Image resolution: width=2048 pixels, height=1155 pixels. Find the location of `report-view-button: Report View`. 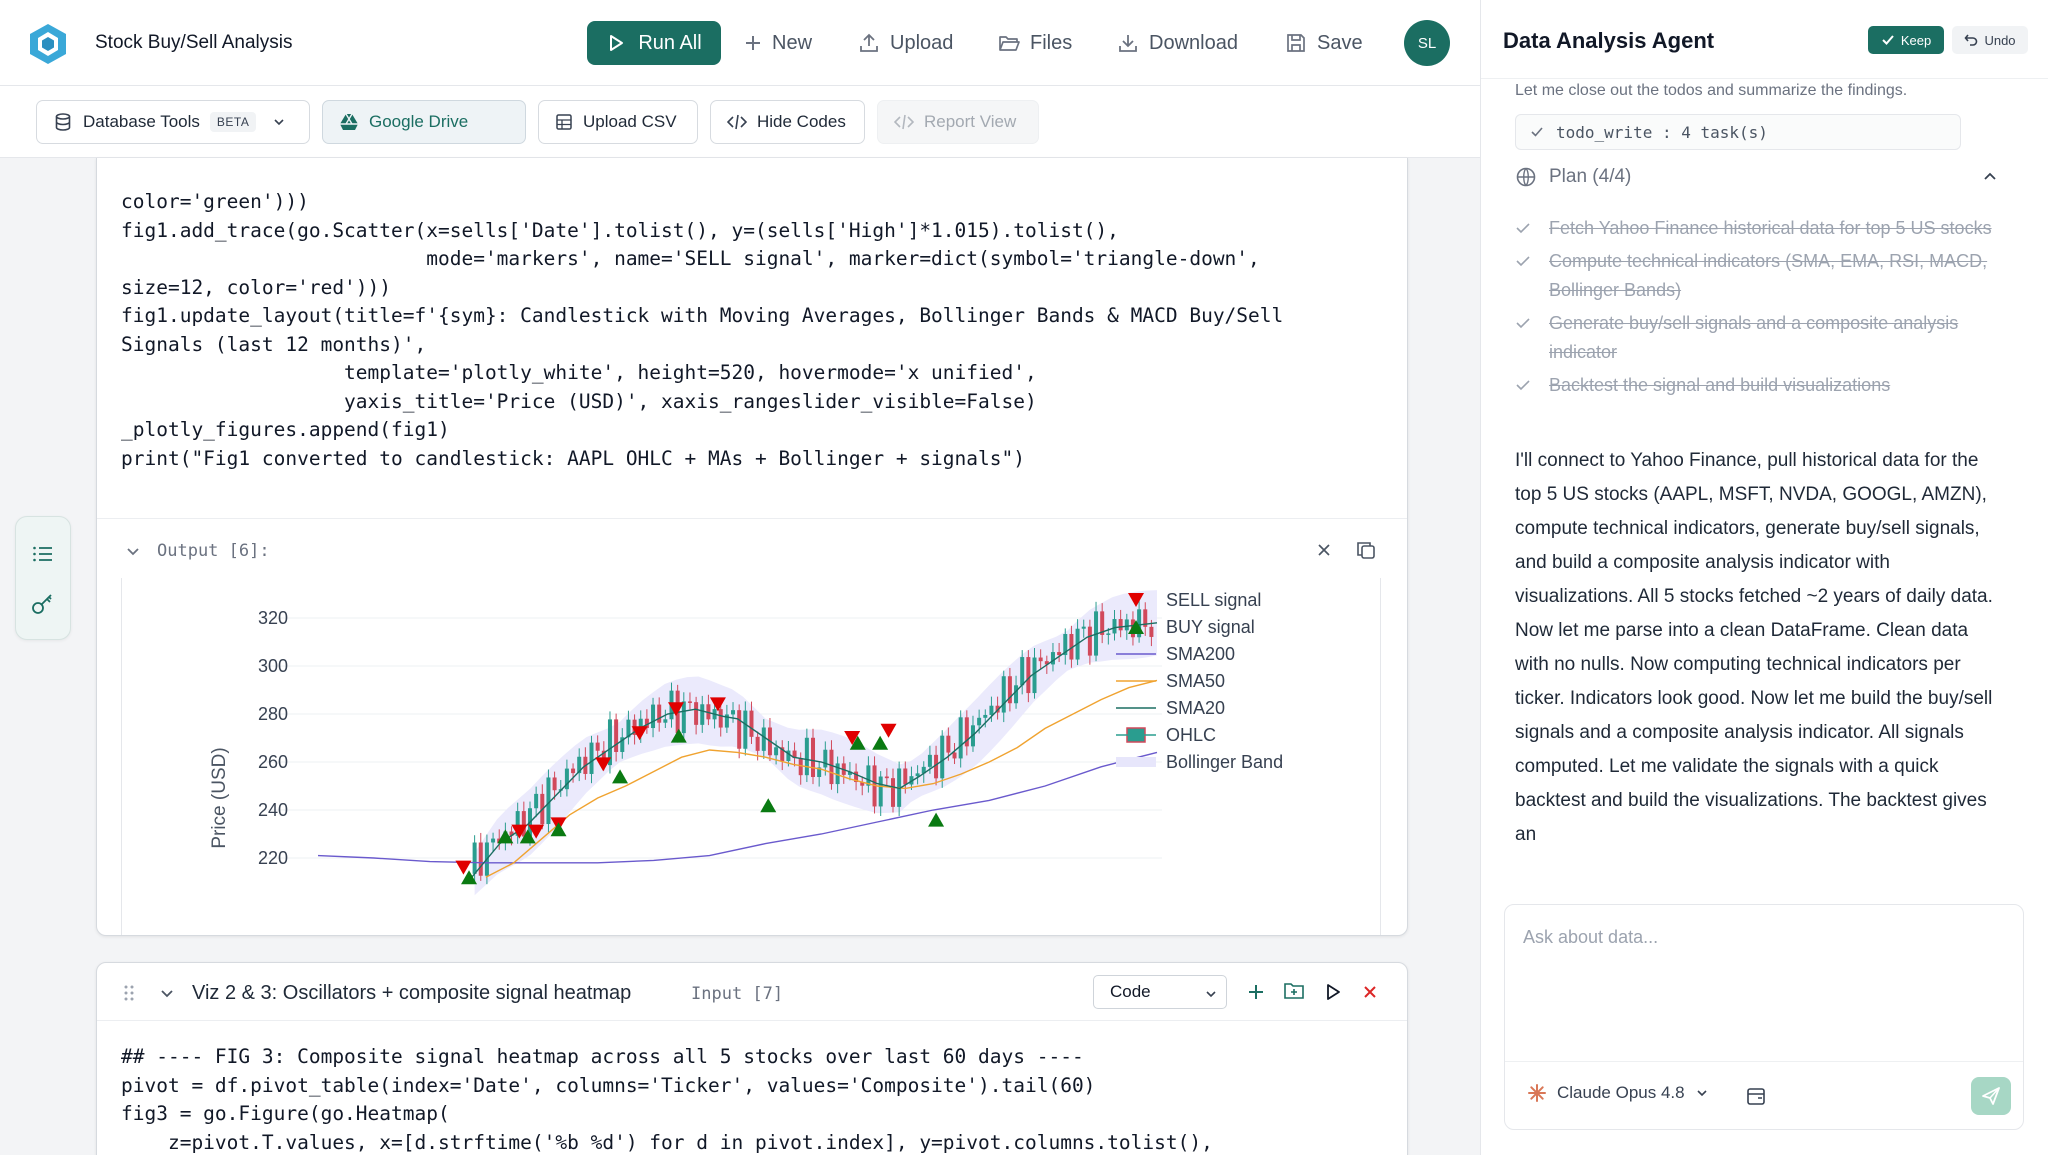

report-view-button: Report View is located at coordinates (958, 122).